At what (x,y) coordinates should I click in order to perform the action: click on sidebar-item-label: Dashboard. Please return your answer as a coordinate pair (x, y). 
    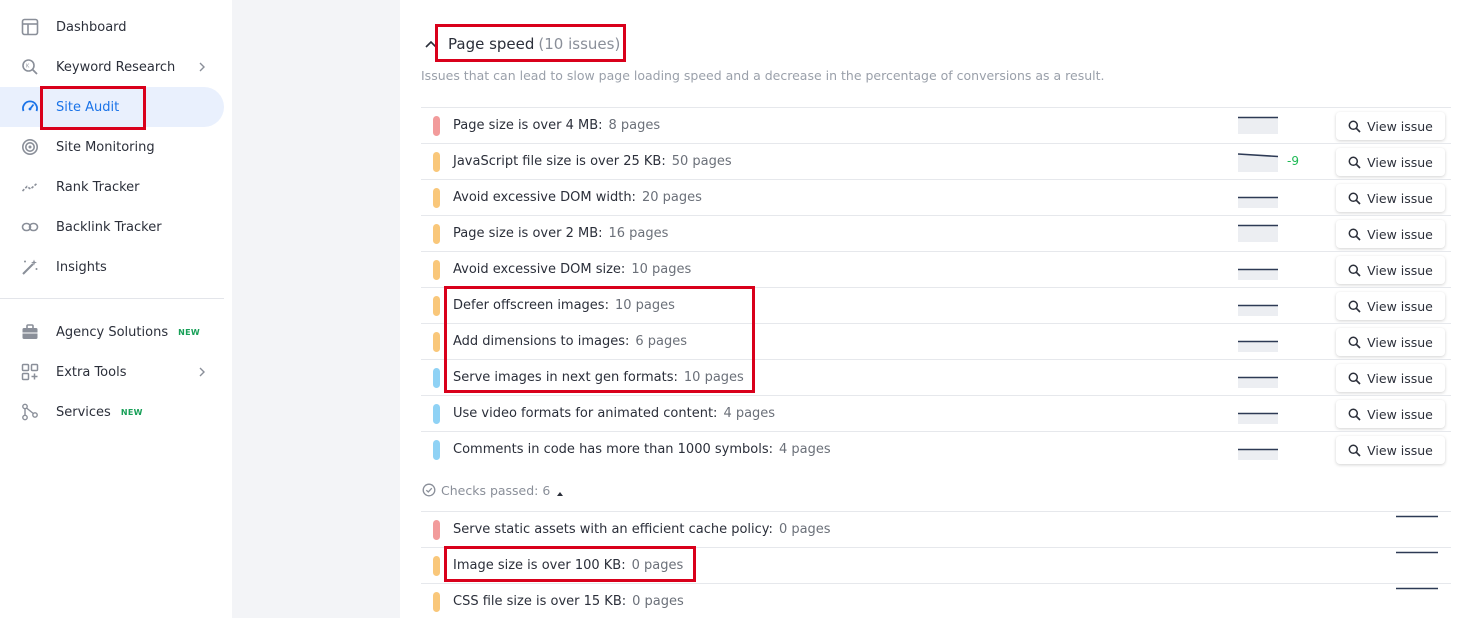
    Looking at the image, I should click on (91, 27).